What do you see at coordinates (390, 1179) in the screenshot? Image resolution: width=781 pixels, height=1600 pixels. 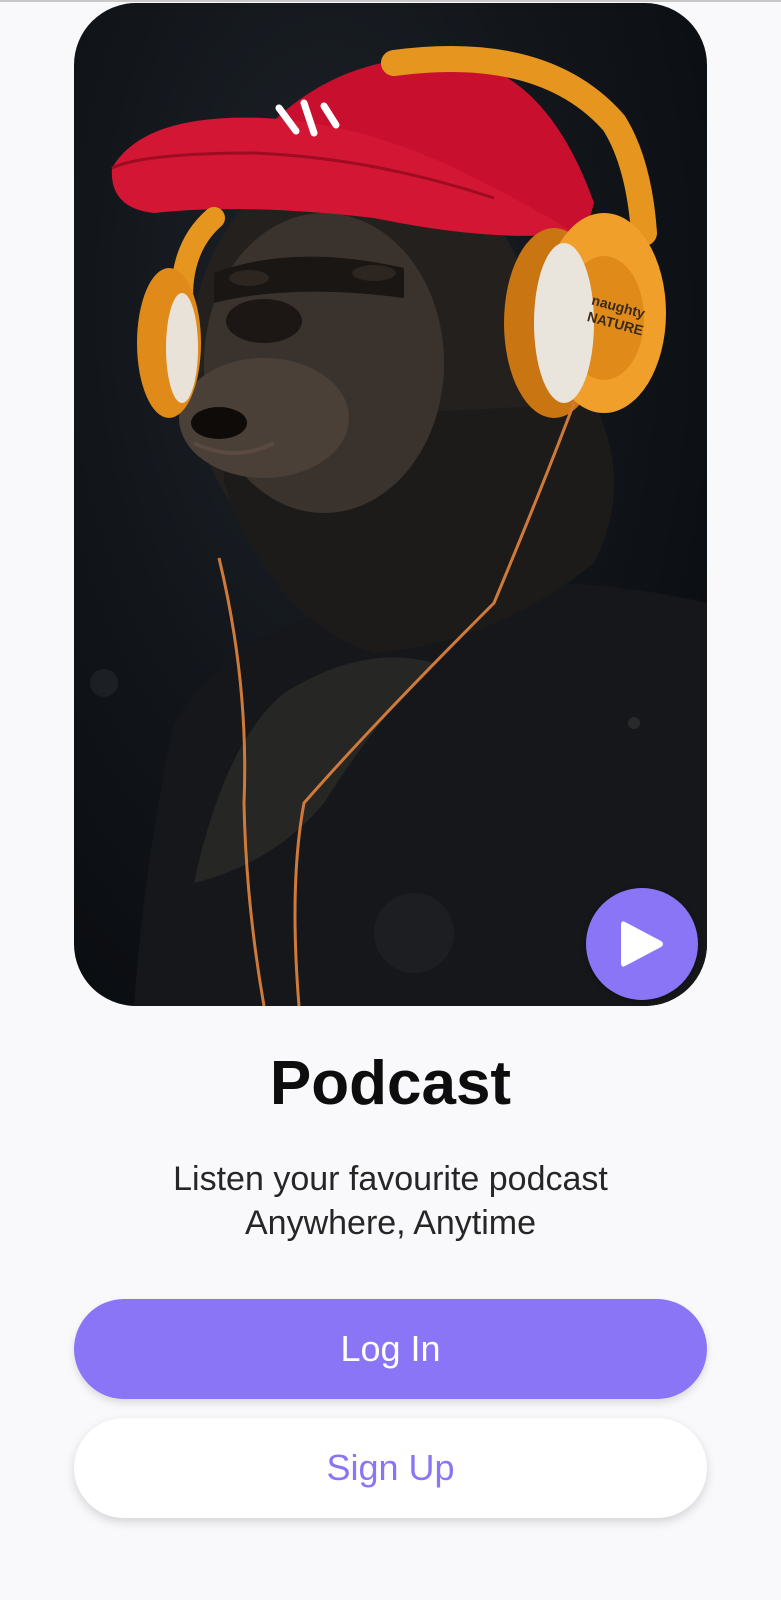 I see `subtitle-line-1: Listen your favourite podcast` at bounding box center [390, 1179].